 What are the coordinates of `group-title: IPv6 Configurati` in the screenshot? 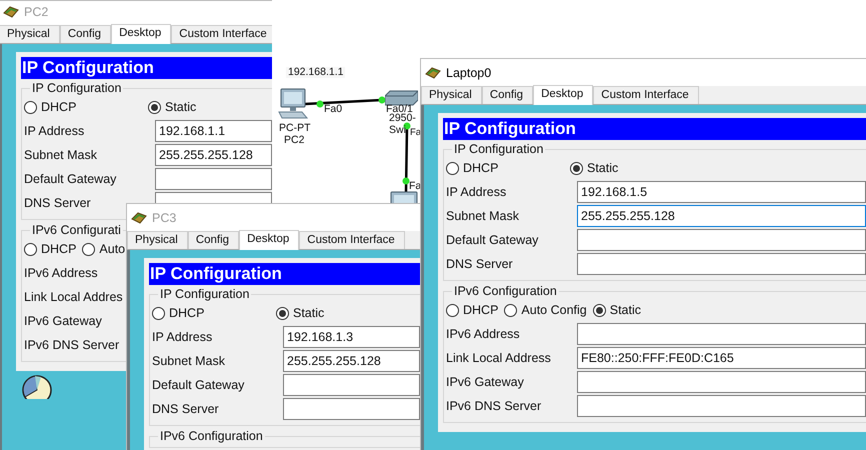 It's located at (76, 230).